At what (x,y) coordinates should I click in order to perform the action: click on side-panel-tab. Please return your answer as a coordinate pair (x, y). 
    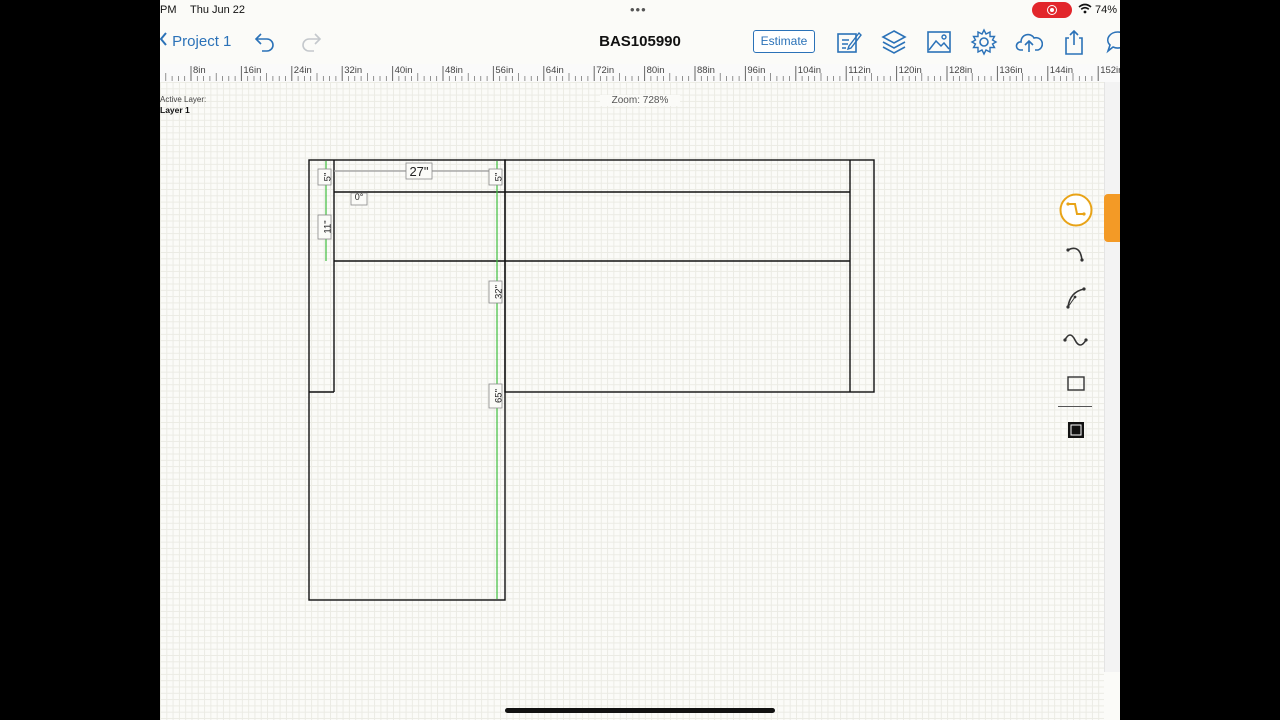
    Looking at the image, I should click on (1112, 218).